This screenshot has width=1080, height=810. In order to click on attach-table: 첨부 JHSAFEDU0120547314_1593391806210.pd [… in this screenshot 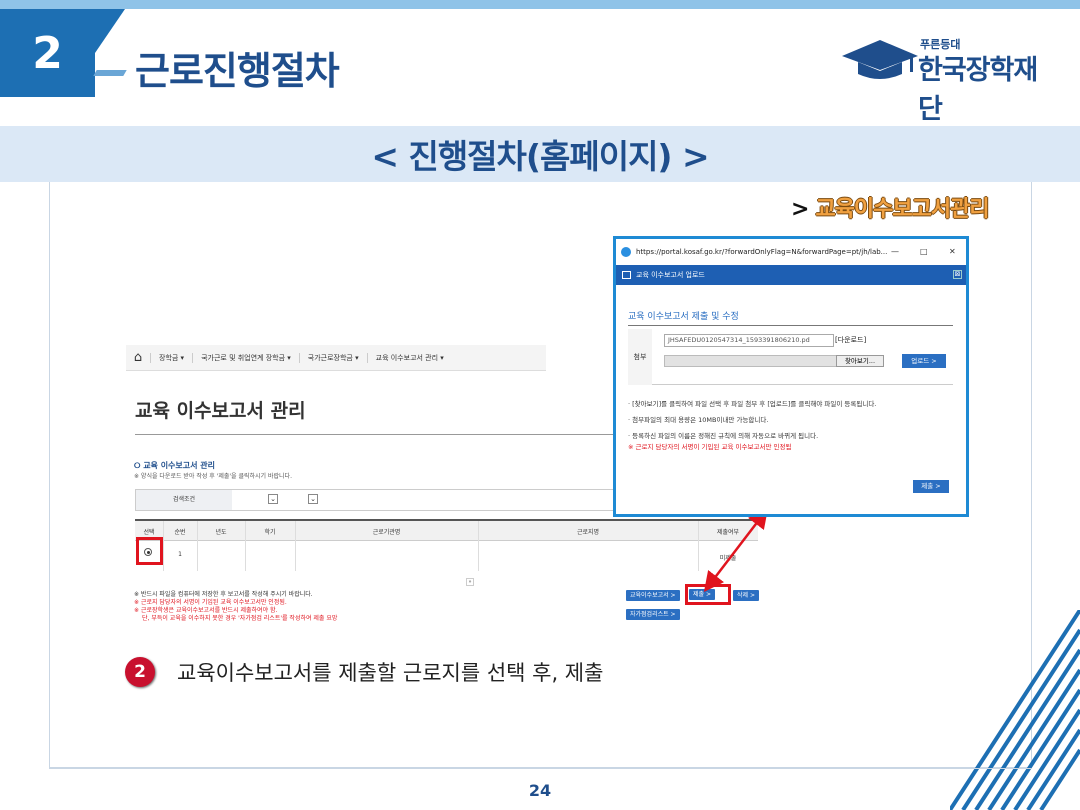, I will do `click(790, 357)`.